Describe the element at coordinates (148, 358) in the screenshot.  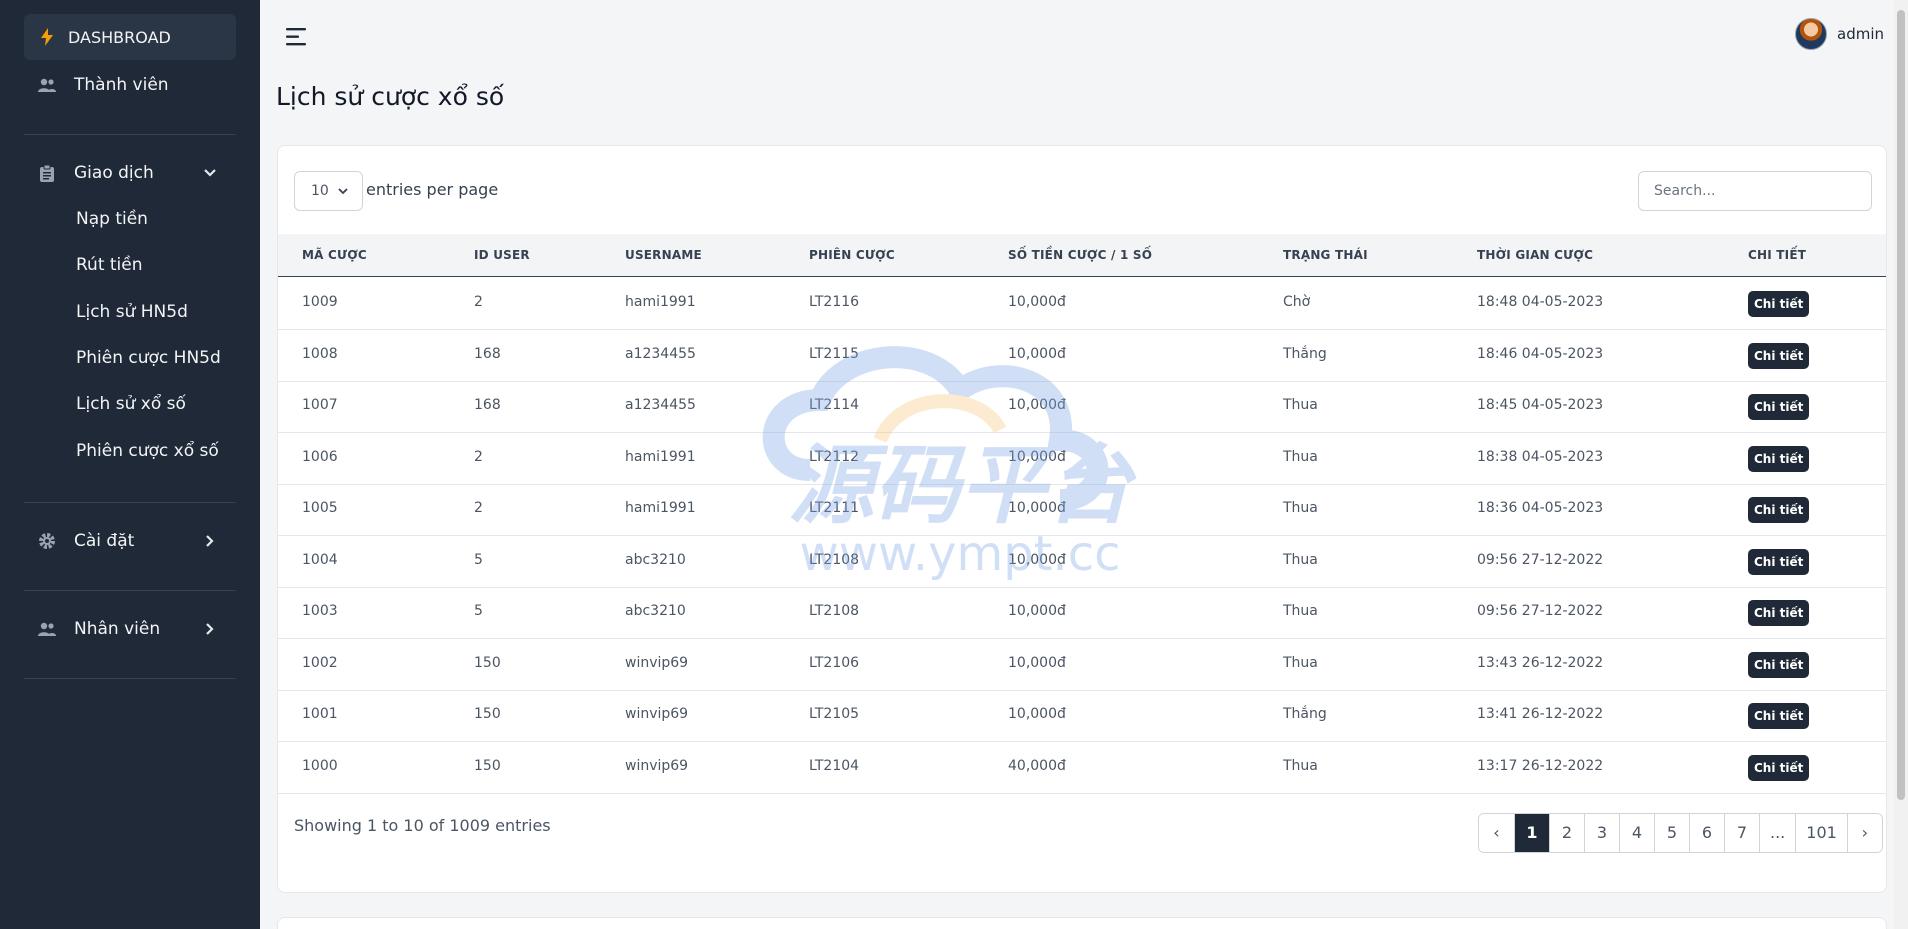
I see `sidebar-sub-hn5d-sessions: Phiên cược HN5d` at that location.